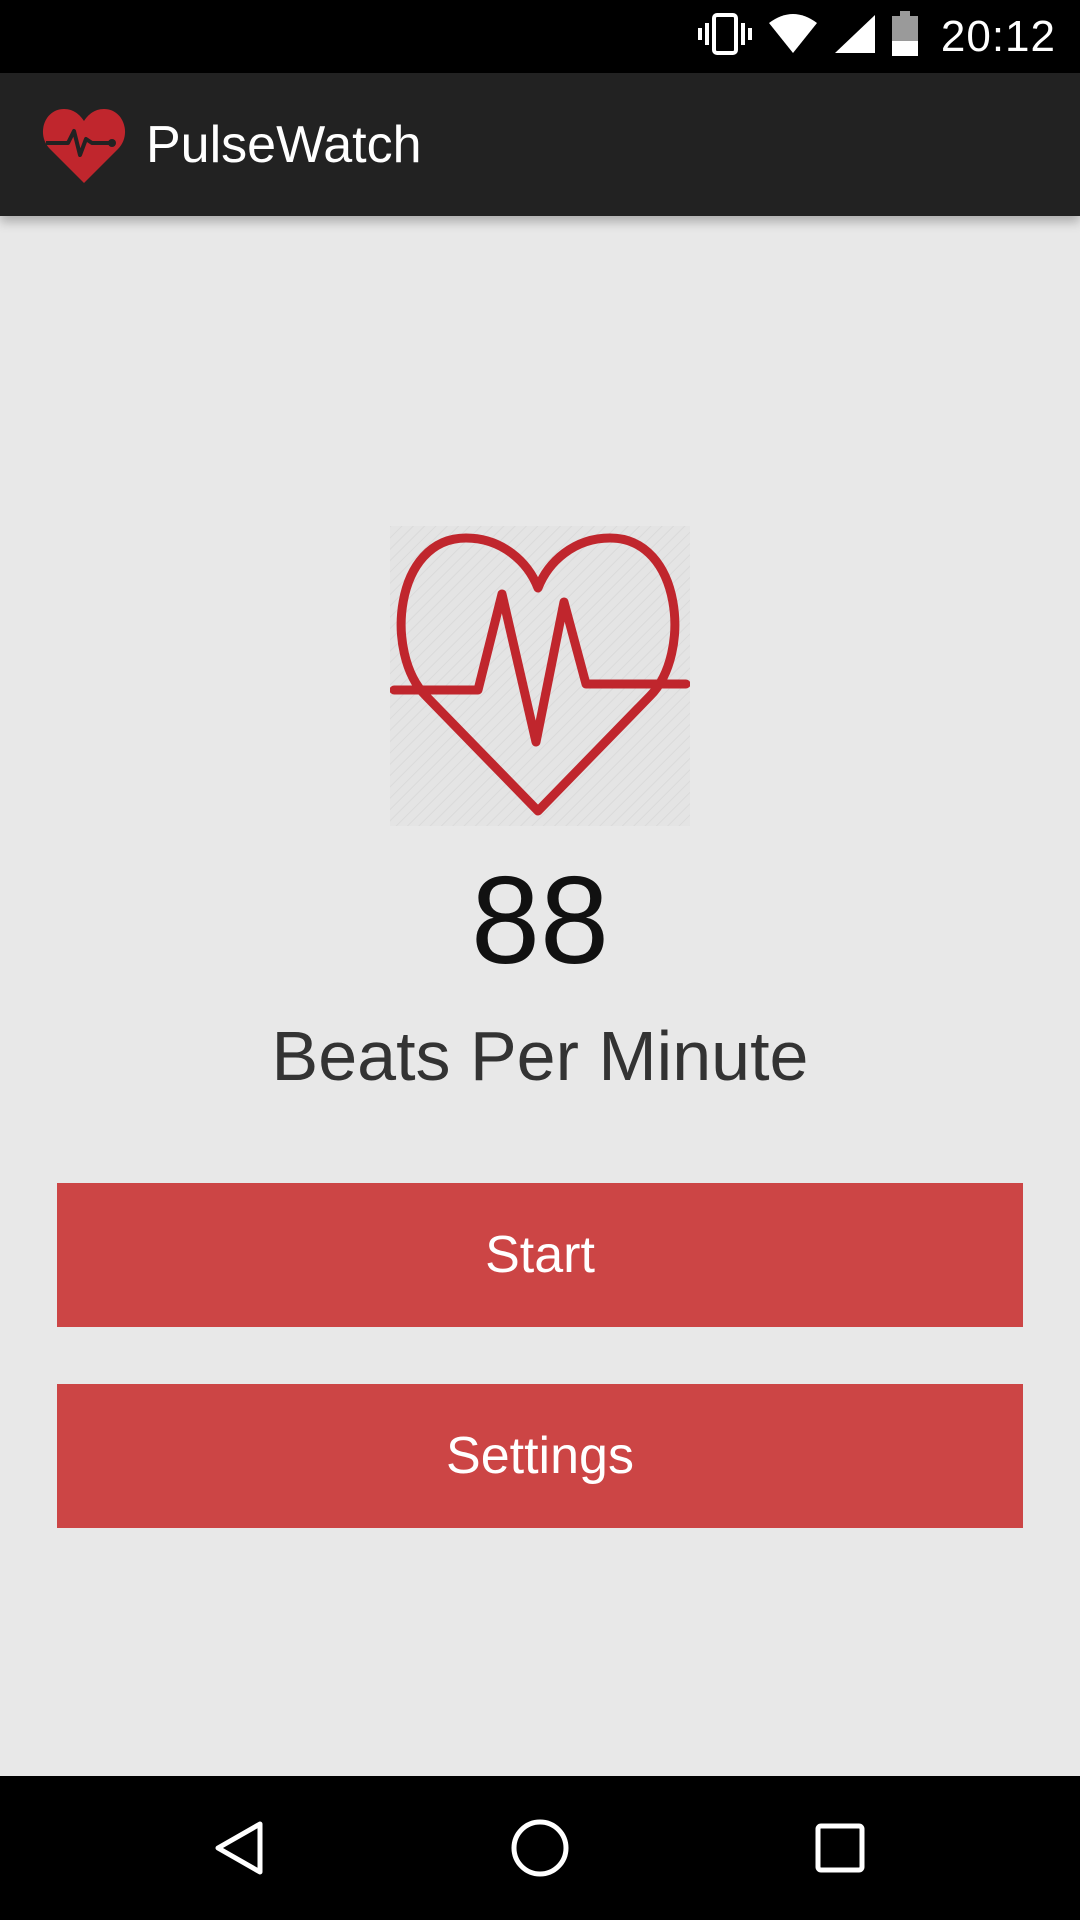  What do you see at coordinates (284, 145) in the screenshot?
I see `app-title: PulseWatch` at bounding box center [284, 145].